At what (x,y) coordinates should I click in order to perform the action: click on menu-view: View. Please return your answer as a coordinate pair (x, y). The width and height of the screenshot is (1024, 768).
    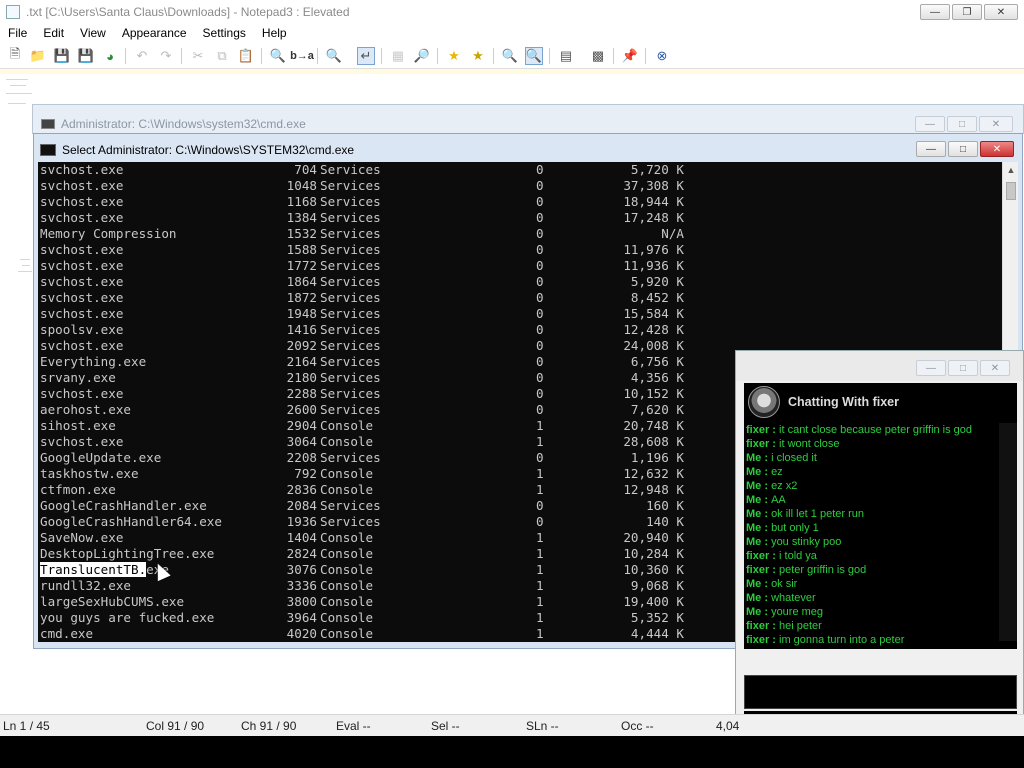
    Looking at the image, I should click on (93, 33).